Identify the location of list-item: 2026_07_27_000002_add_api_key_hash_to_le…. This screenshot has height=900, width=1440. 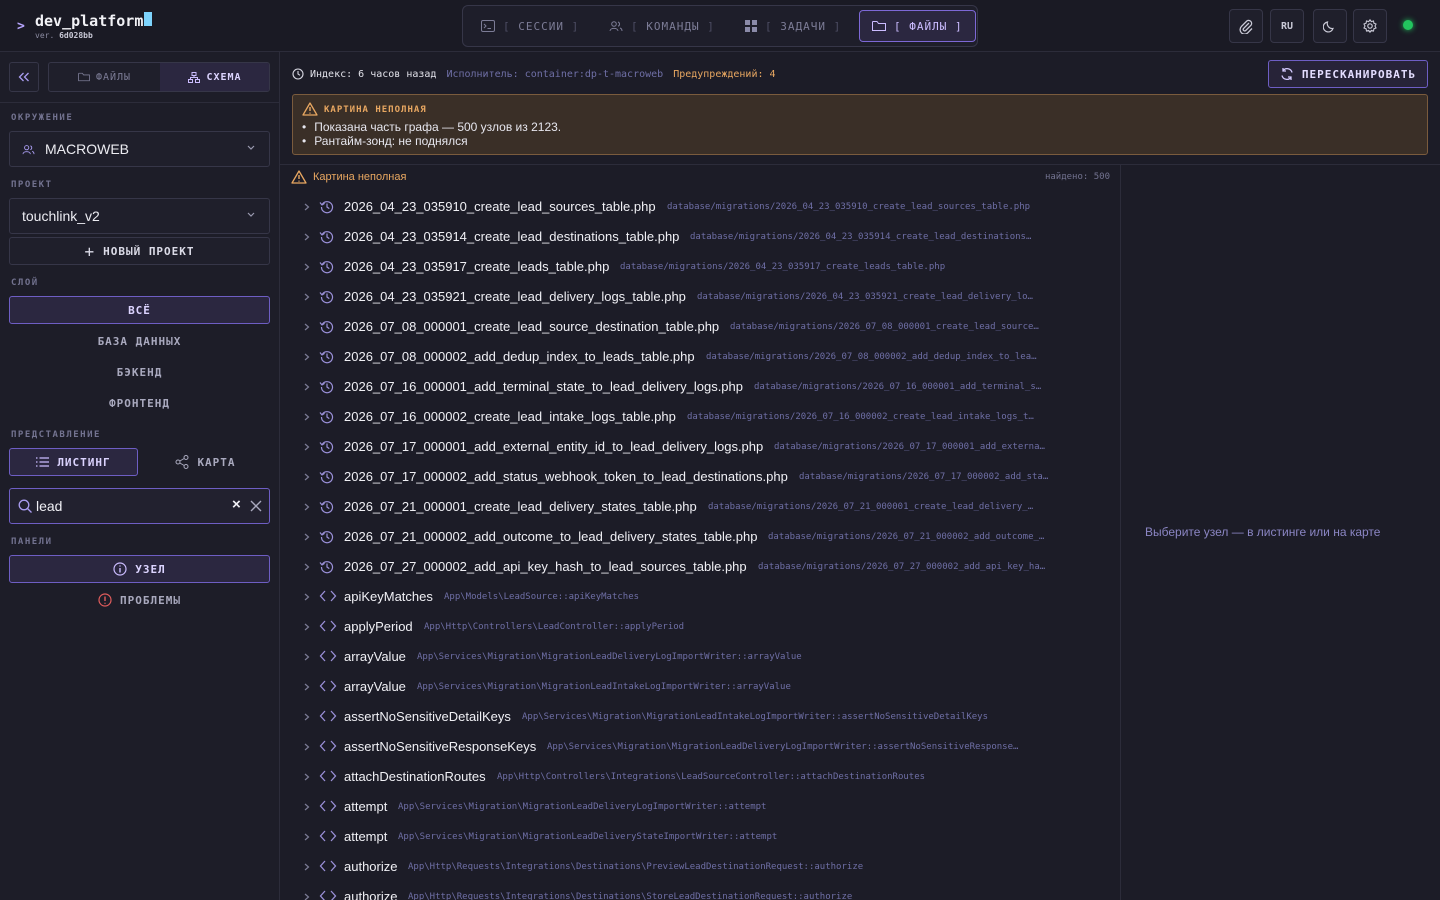
(700, 567).